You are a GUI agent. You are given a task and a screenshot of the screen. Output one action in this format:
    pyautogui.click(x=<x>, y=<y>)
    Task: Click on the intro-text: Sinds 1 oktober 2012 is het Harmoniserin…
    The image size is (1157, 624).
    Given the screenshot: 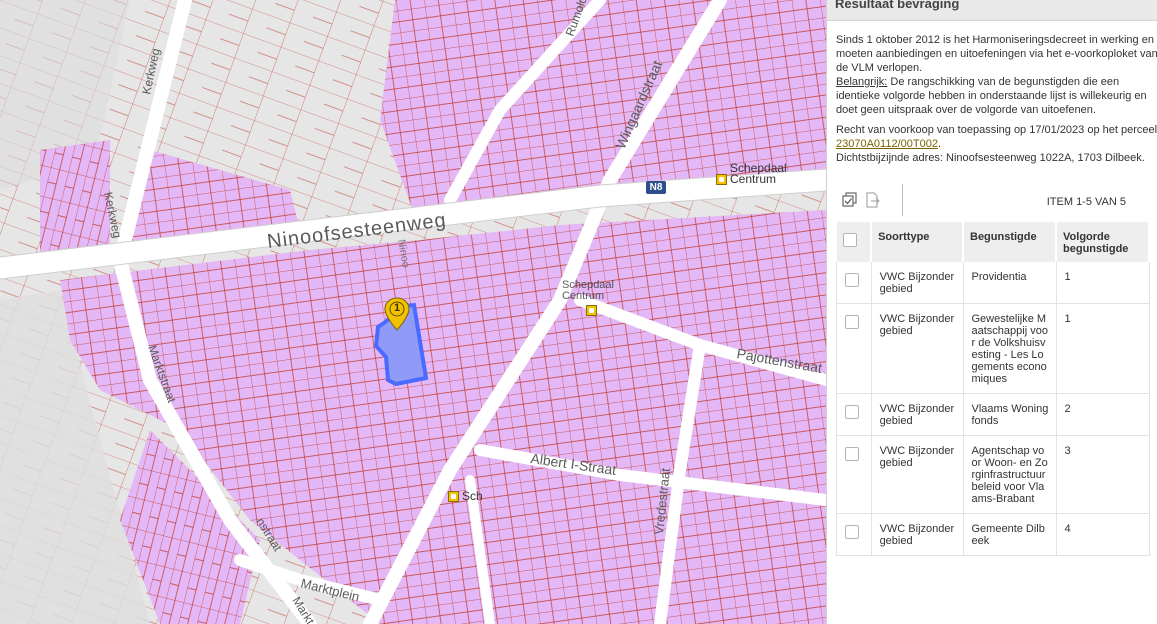 What is the action you would take?
    pyautogui.click(x=996, y=54)
    